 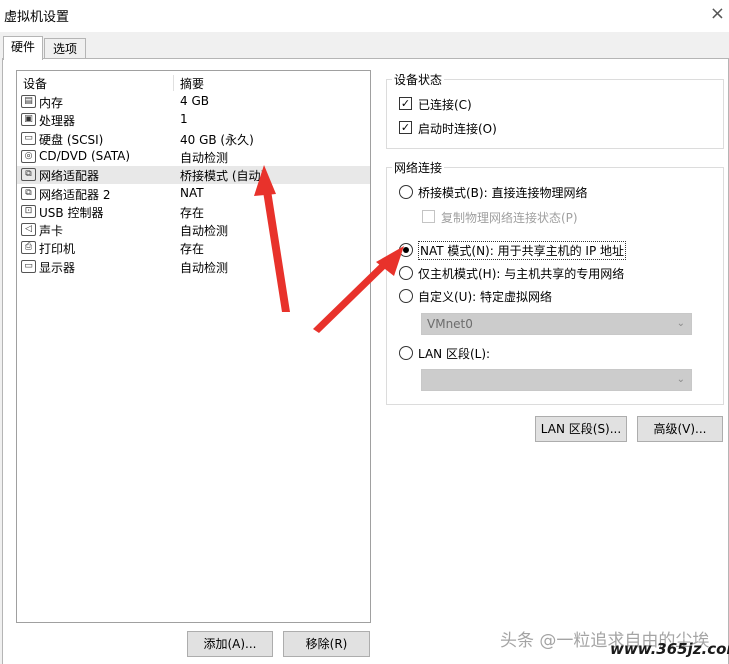 I want to click on device-name: CD/DVD (SATA), so click(x=85, y=155).